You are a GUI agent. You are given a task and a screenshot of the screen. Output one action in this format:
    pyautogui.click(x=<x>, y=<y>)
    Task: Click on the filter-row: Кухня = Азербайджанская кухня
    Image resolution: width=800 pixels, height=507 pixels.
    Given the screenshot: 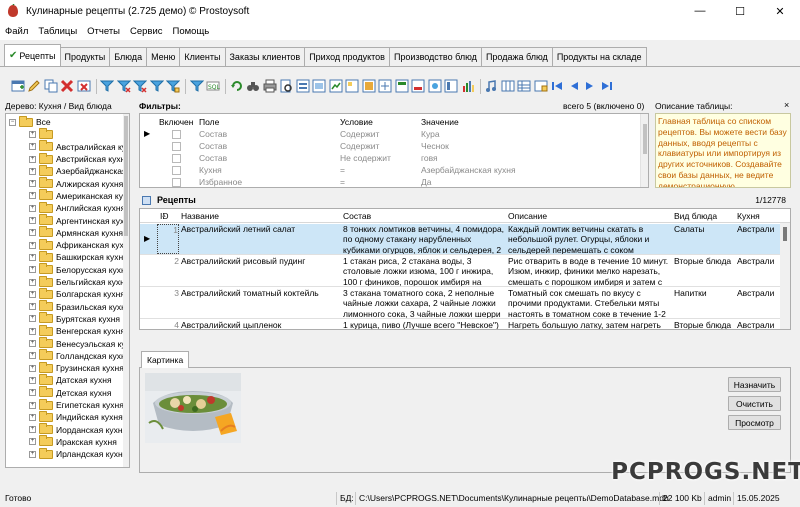 What is the action you would take?
    pyautogui.click(x=390, y=170)
    